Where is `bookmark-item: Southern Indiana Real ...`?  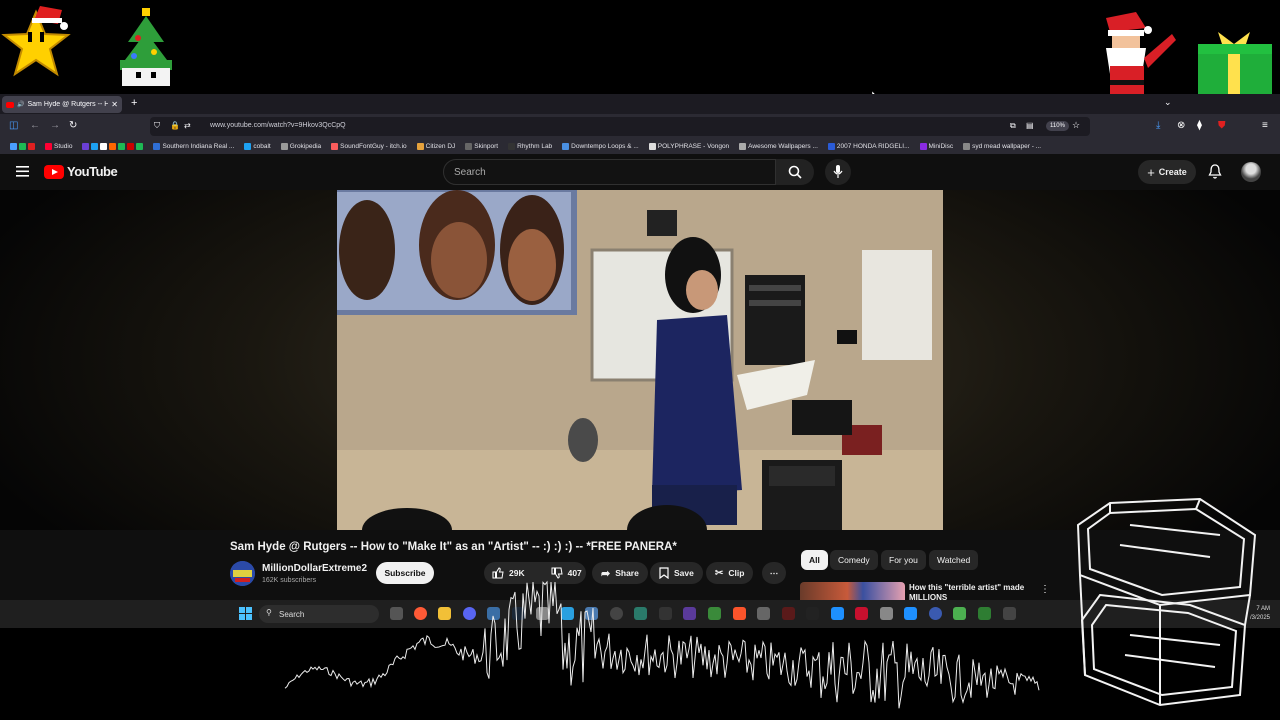
bookmark-item: Southern Indiana Real ... is located at coordinates (193, 146).